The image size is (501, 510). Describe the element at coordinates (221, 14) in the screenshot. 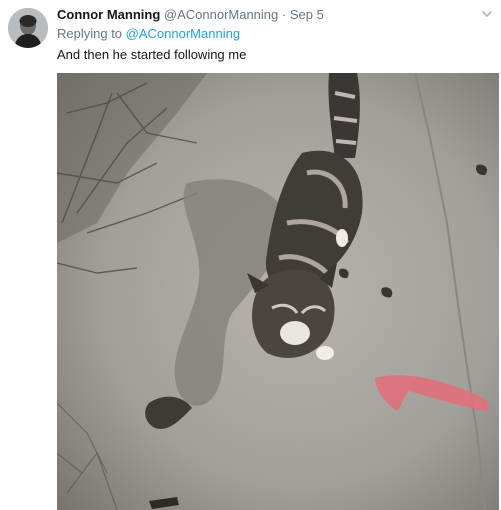

I see `author-handle: @AConnorManning` at that location.